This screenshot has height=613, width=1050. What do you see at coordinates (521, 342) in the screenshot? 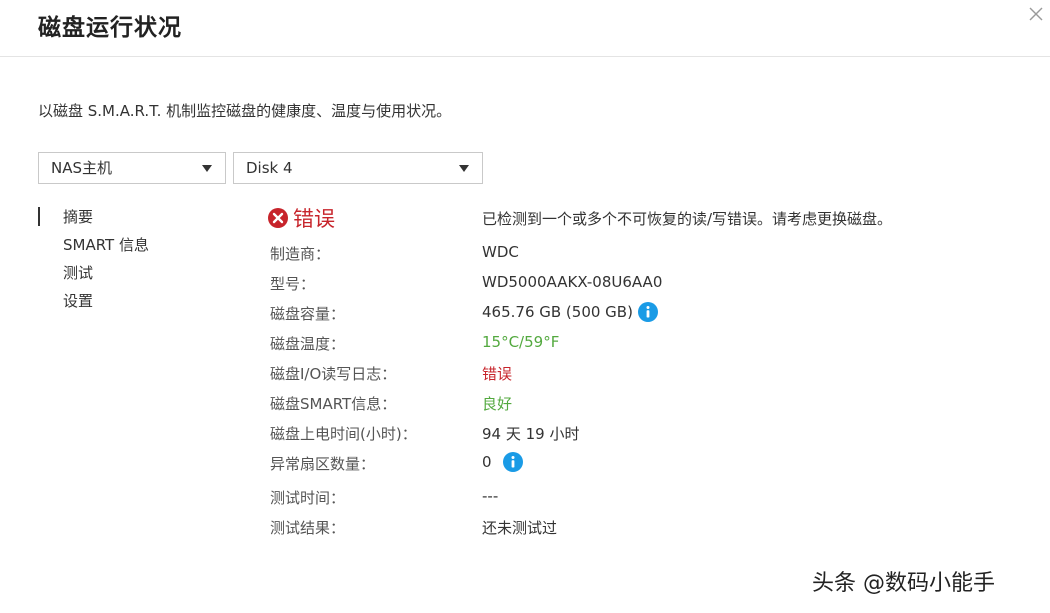
I see `row-value: 15°C/59°F` at bounding box center [521, 342].